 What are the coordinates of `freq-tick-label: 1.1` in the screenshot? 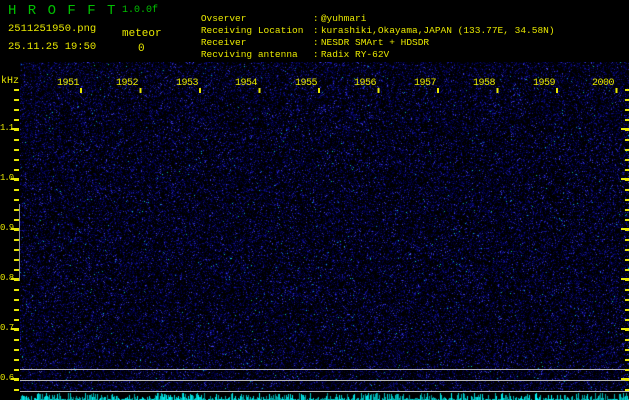 It's located at (7, 128).